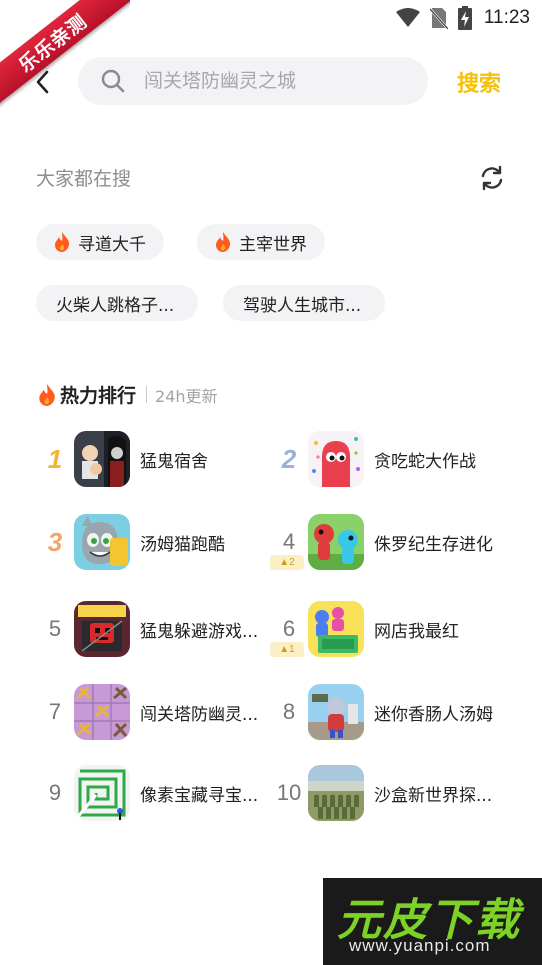  I want to click on rank-number-text: 4, so click(289, 541).